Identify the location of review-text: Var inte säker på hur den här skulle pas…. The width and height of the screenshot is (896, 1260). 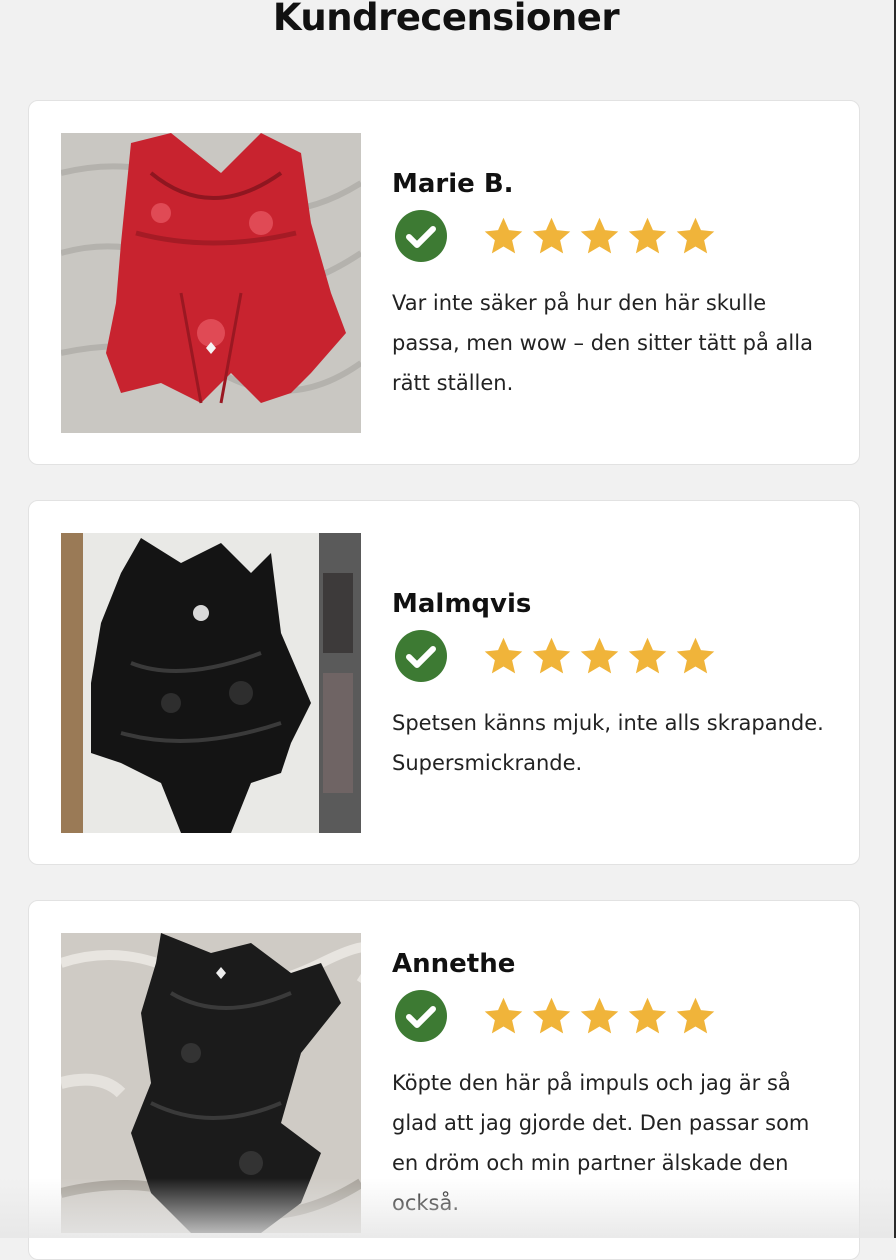
(602, 343).